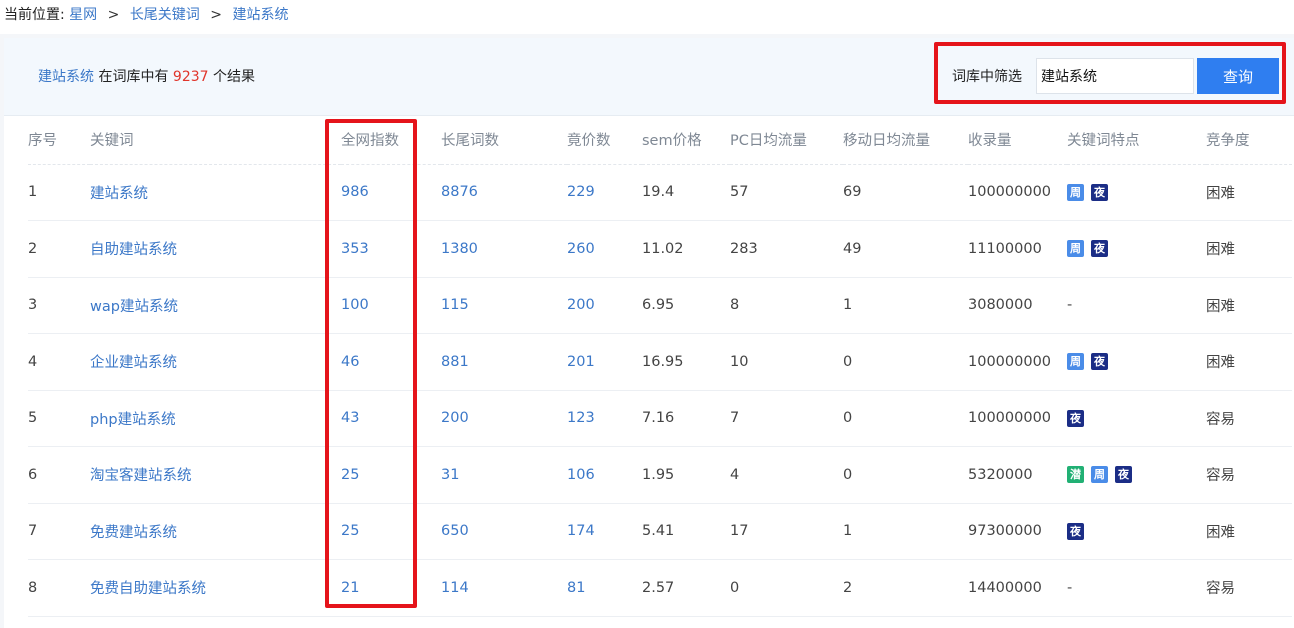 Image resolution: width=1294 pixels, height=628 pixels. What do you see at coordinates (350, 418) in the screenshot?
I see `index-link: 43` at bounding box center [350, 418].